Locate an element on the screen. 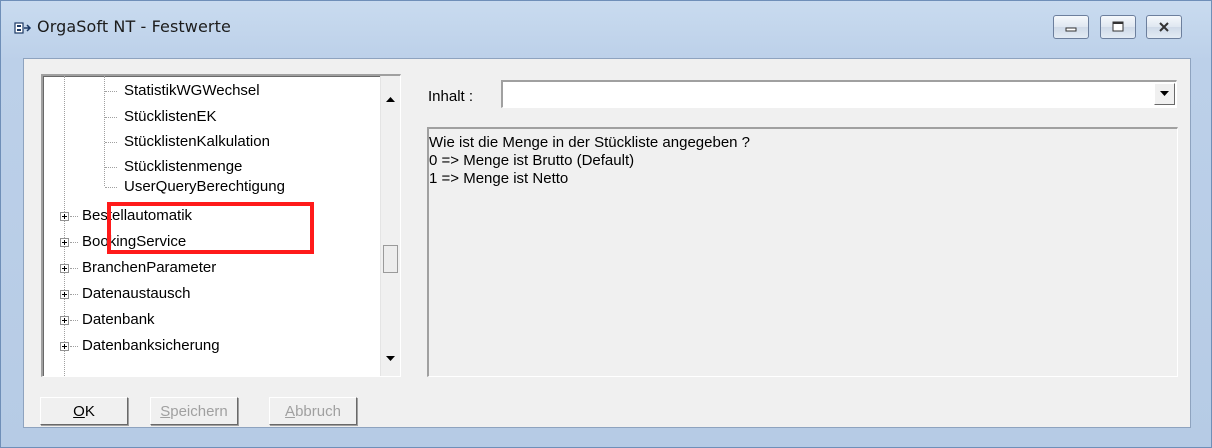  scroll-down-button is located at coordinates (390, 359).